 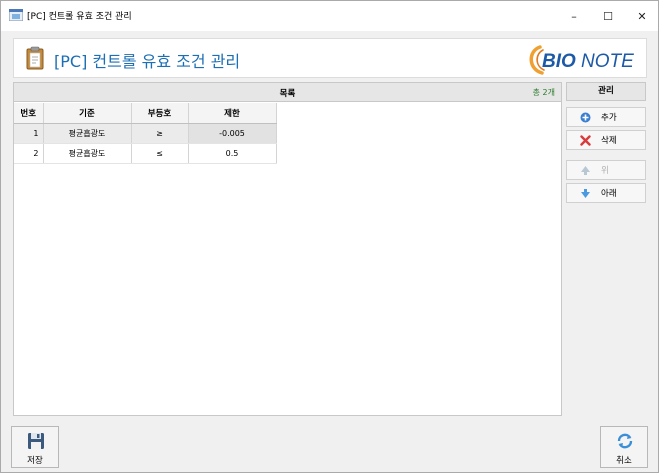 I want to click on cancel-button: 취소, so click(x=624, y=447).